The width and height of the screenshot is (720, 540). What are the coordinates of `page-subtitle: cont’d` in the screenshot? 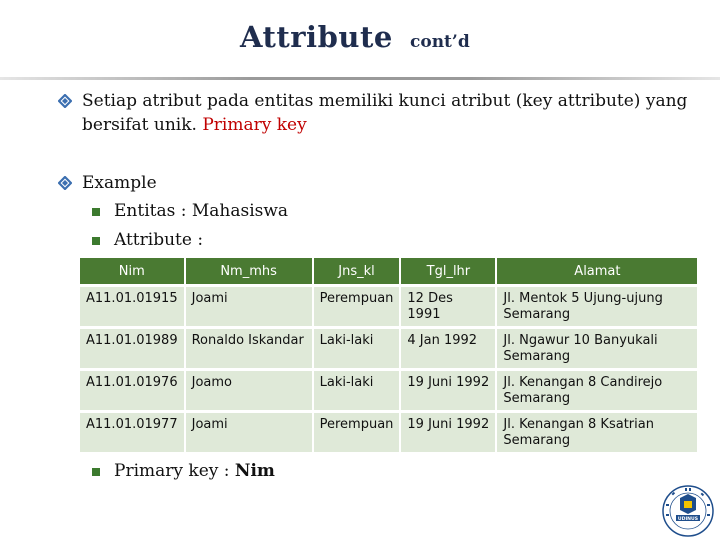 It's located at (440, 42).